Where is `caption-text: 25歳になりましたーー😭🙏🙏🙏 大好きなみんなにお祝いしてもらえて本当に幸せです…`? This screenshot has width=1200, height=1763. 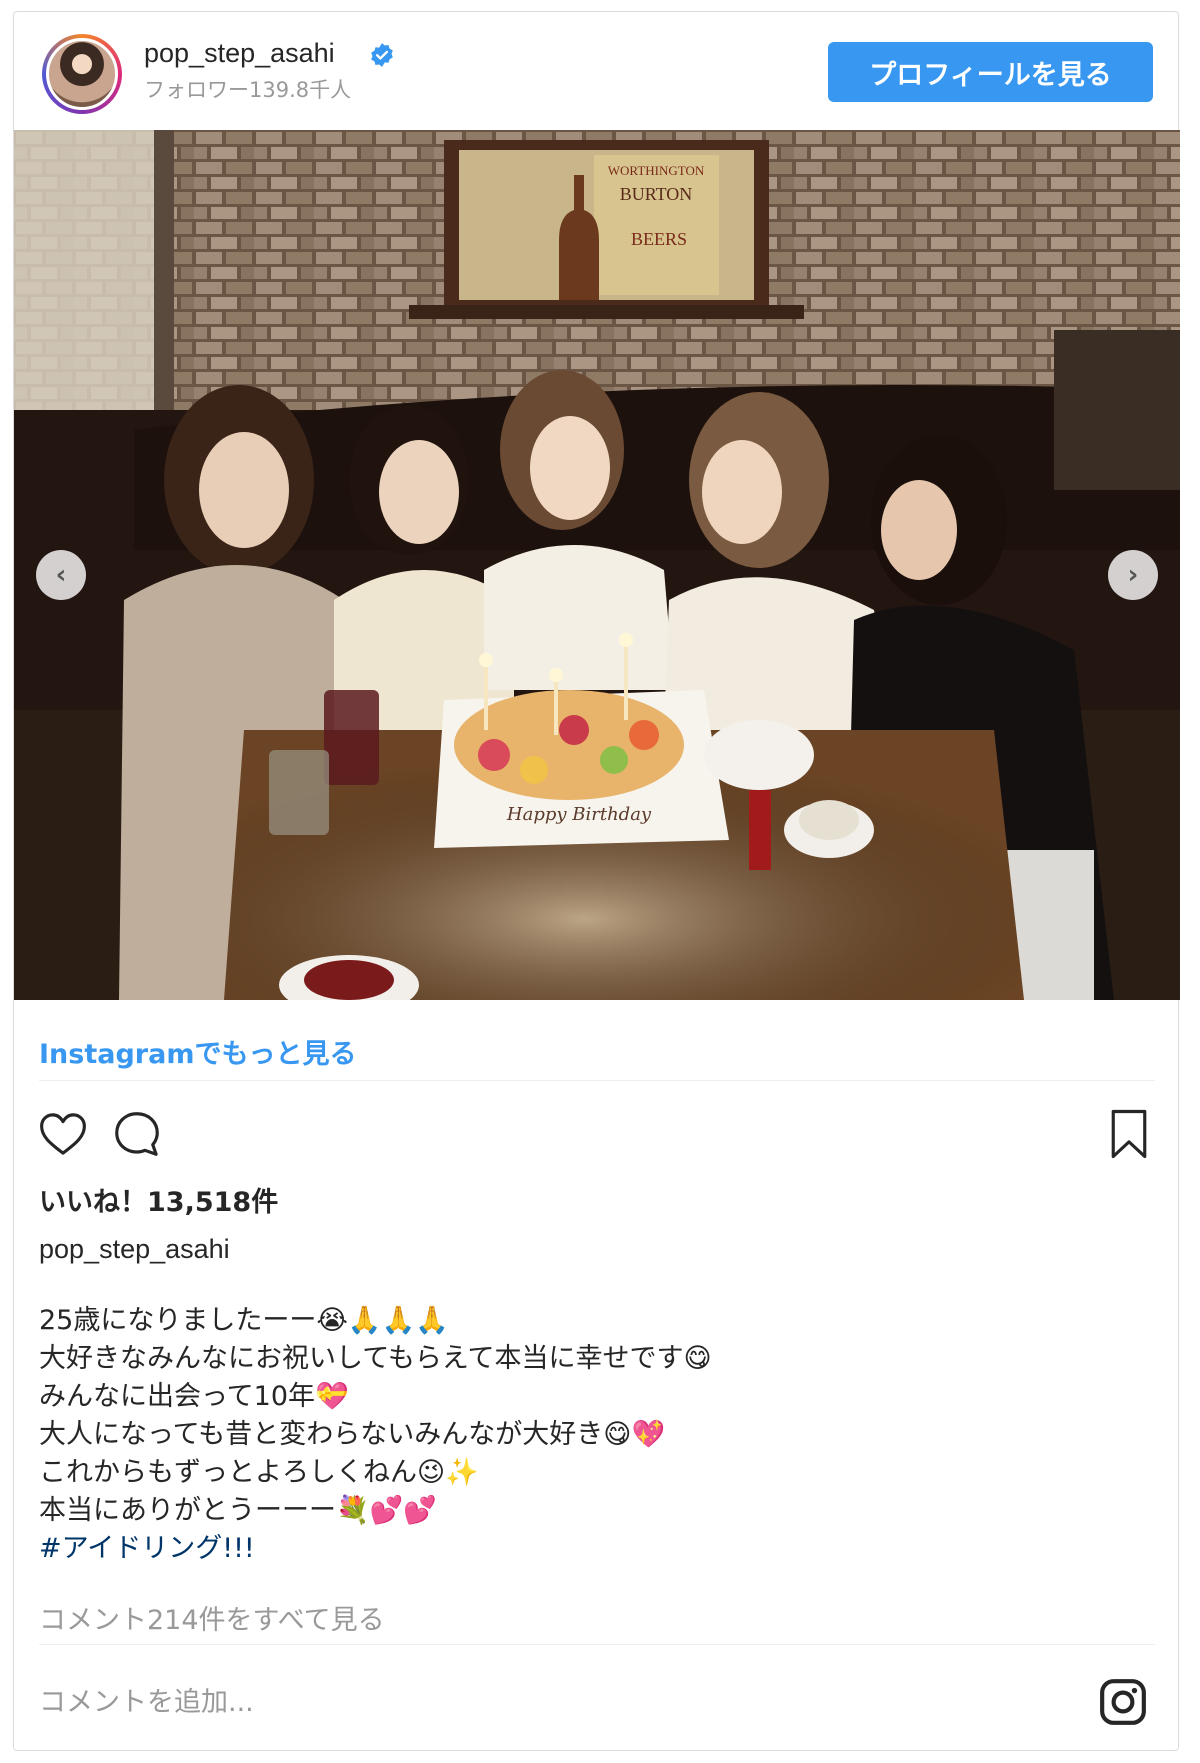 caption-text: 25歳になりましたーー😭🙏🙏🙏 大好きなみんなにお祝いしてもらえて本当に幸せです… is located at coordinates (589, 1435).